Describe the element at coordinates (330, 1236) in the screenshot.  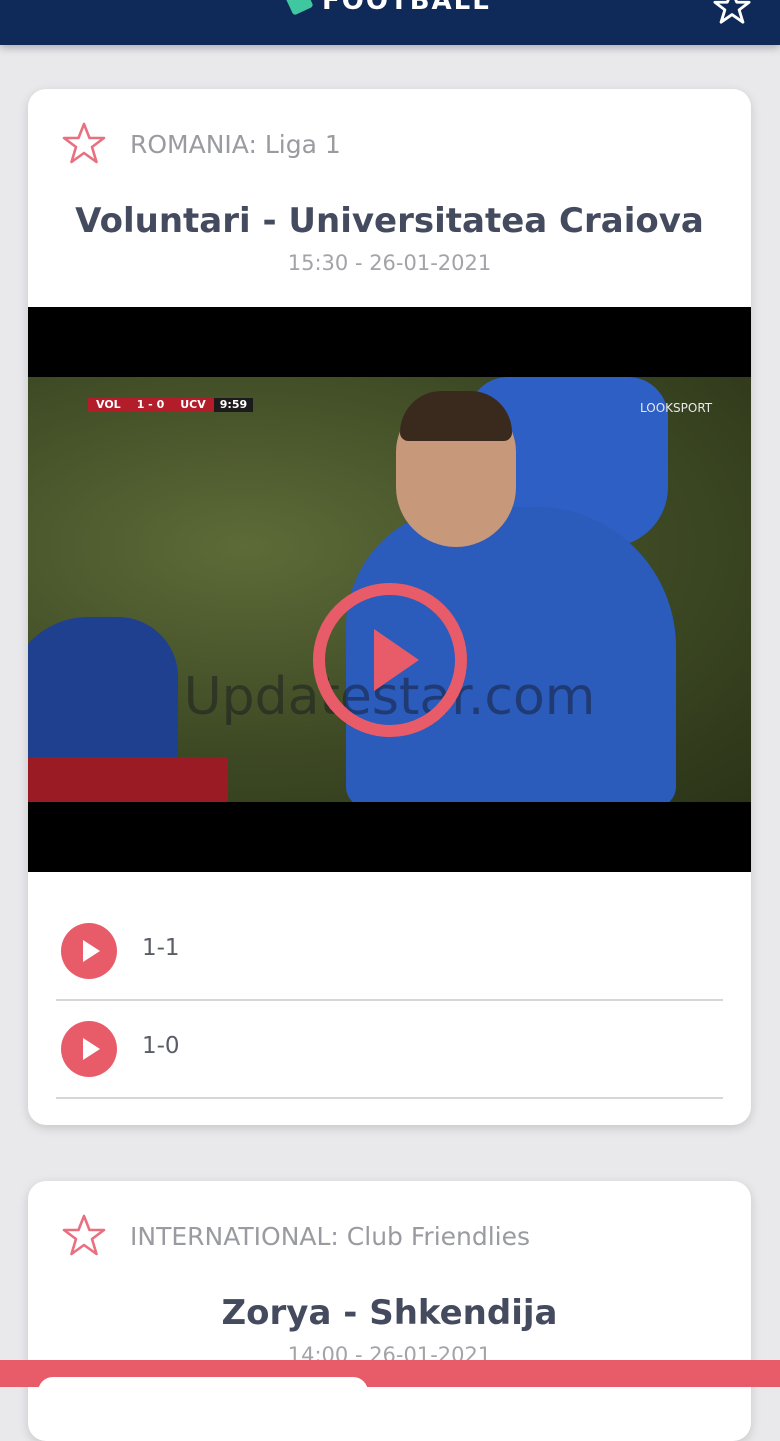
I see `league-name: INTERNATIONAL: Club Friendlies` at that location.